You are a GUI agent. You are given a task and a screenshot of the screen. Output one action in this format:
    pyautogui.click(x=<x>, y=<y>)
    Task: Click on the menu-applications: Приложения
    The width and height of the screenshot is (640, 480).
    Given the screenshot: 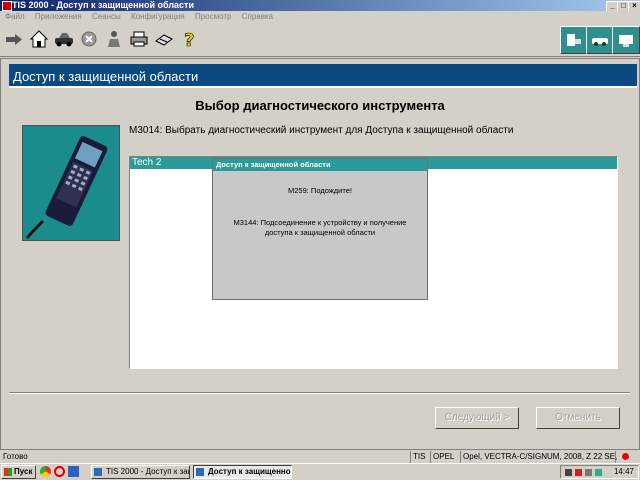 What is the action you would take?
    pyautogui.click(x=58, y=16)
    